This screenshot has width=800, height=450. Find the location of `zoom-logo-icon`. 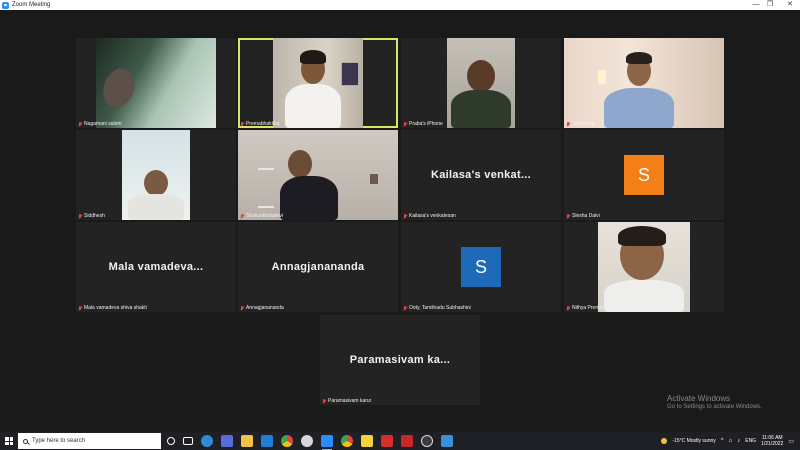

zoom-logo-icon is located at coordinates (5, 5).